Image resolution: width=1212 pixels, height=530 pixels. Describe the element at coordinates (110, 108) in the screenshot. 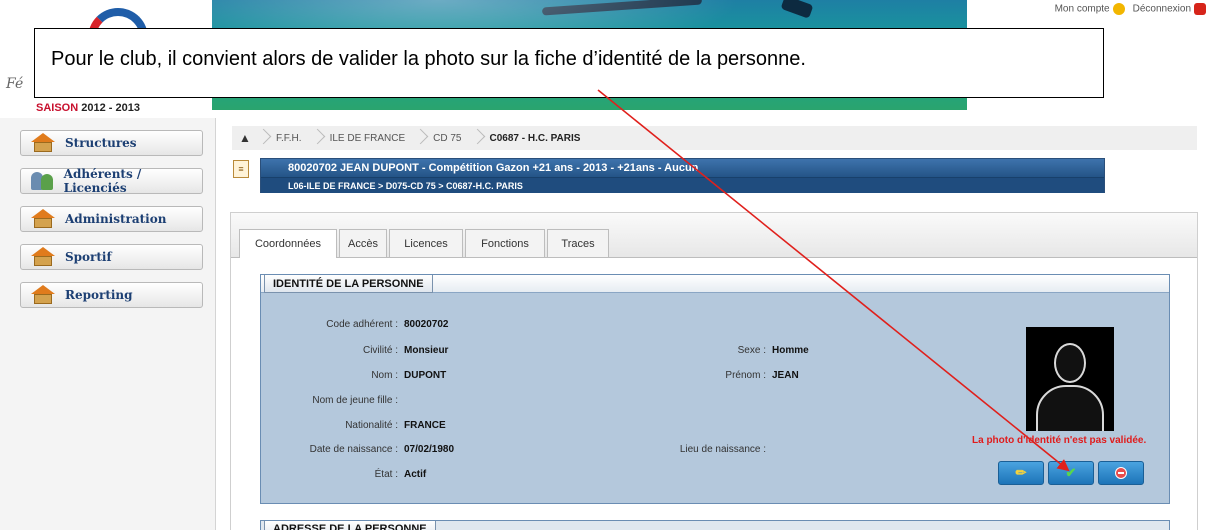

I see `season-years: 2012 - 2013` at that location.